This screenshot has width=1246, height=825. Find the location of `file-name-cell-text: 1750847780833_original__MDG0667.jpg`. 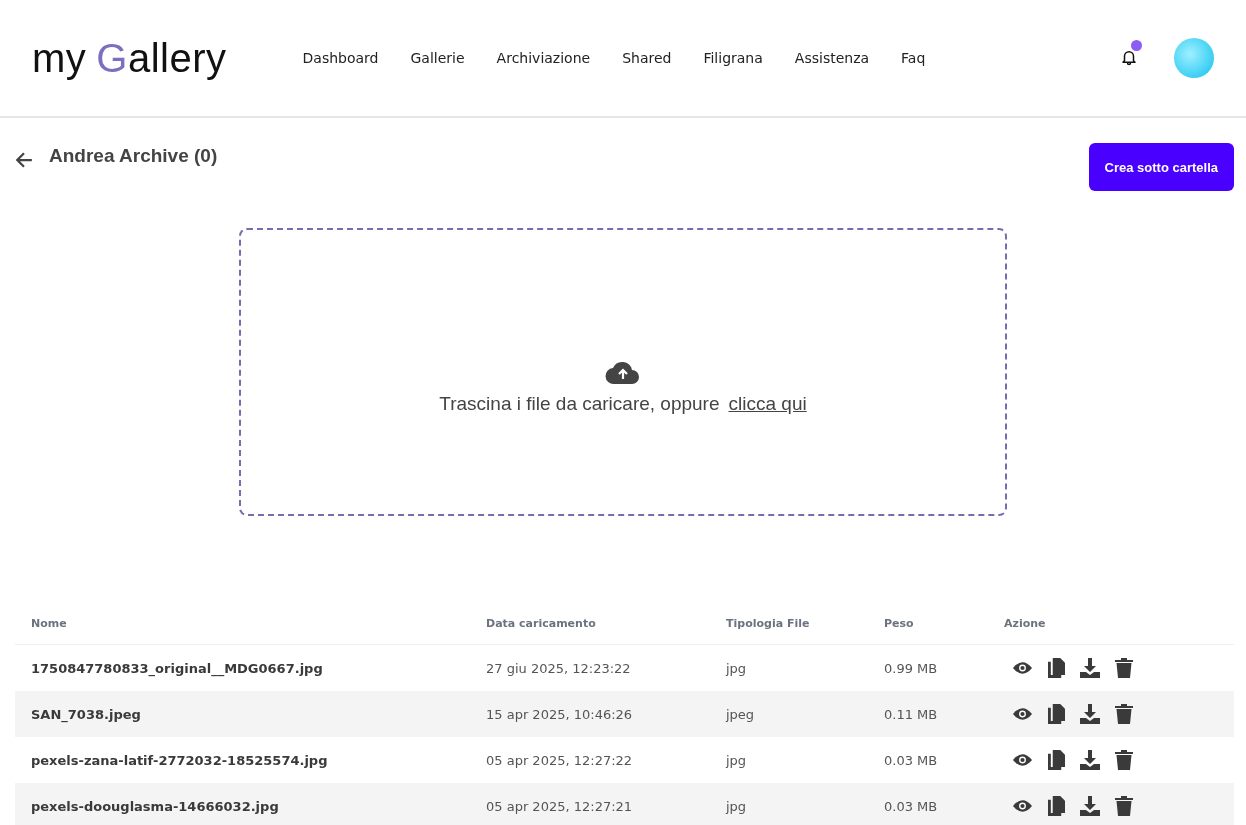

file-name-cell-text: 1750847780833_original__MDG0667.jpg is located at coordinates (177, 668).